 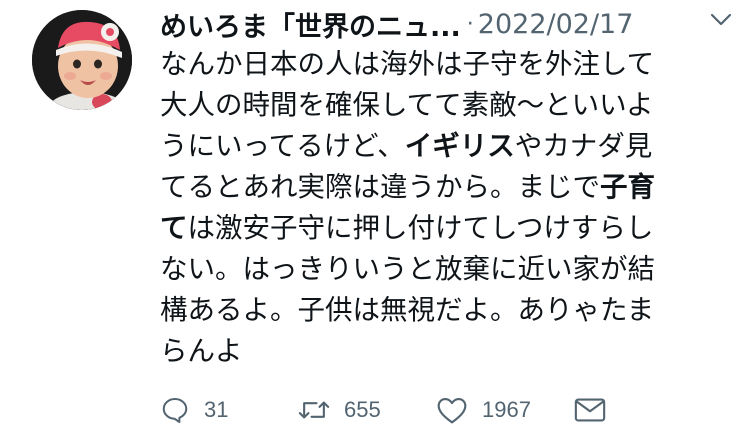 I want to click on tweet-text-line: 構あるよ。子供は無視だよ。ありゃたま, so click(x=430, y=310).